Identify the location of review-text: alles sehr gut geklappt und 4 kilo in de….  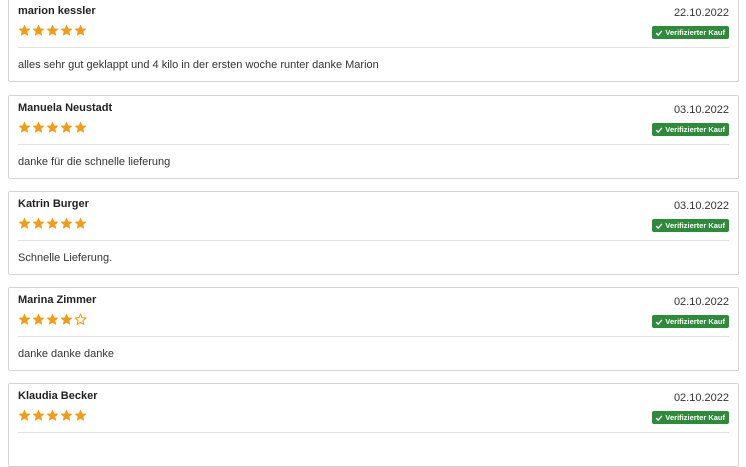
(198, 65).